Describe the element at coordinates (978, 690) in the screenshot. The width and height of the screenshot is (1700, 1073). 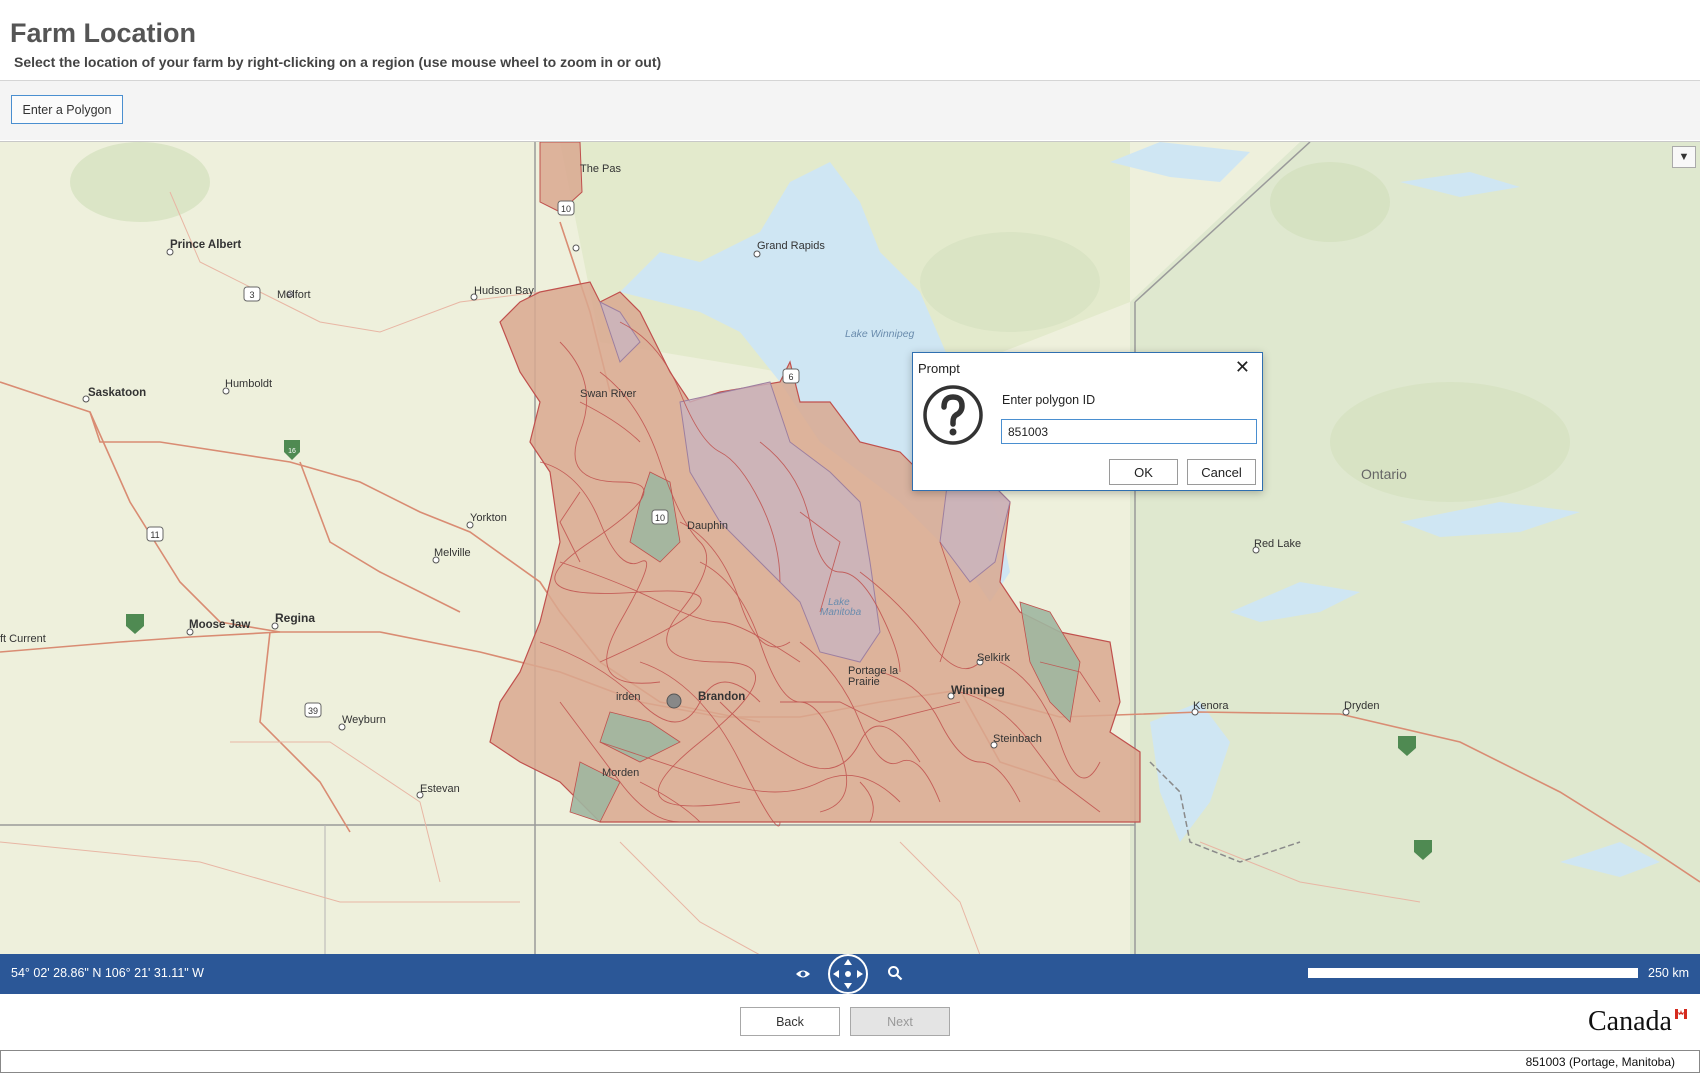
I see `map-label: Winnipeg` at that location.